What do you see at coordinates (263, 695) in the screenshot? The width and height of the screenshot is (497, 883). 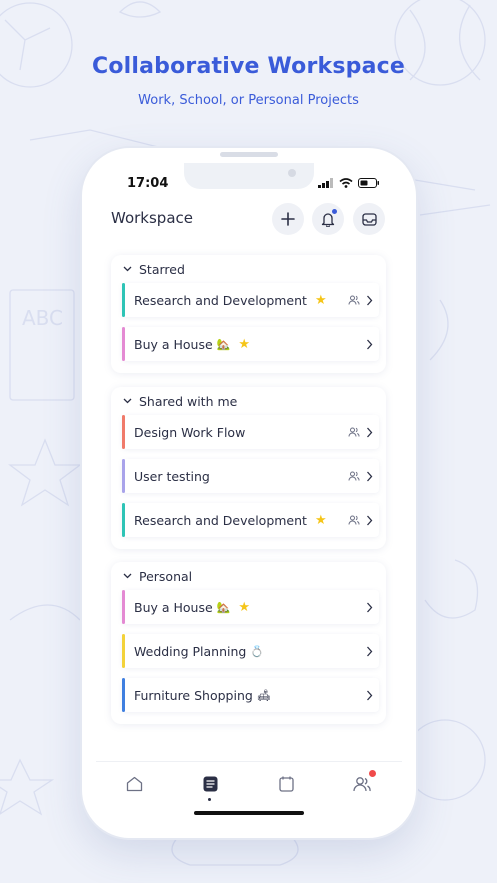 I see `item-emoji: 🛋` at bounding box center [263, 695].